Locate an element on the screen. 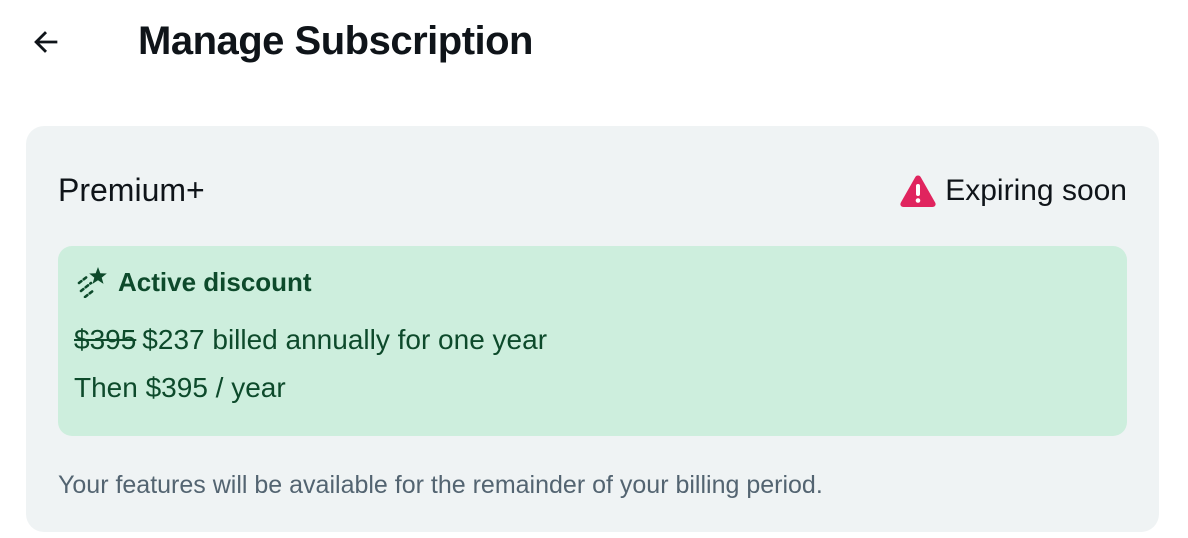 The height and width of the screenshot is (538, 1188). status-badge: Expiring soon is located at coordinates (1013, 191).